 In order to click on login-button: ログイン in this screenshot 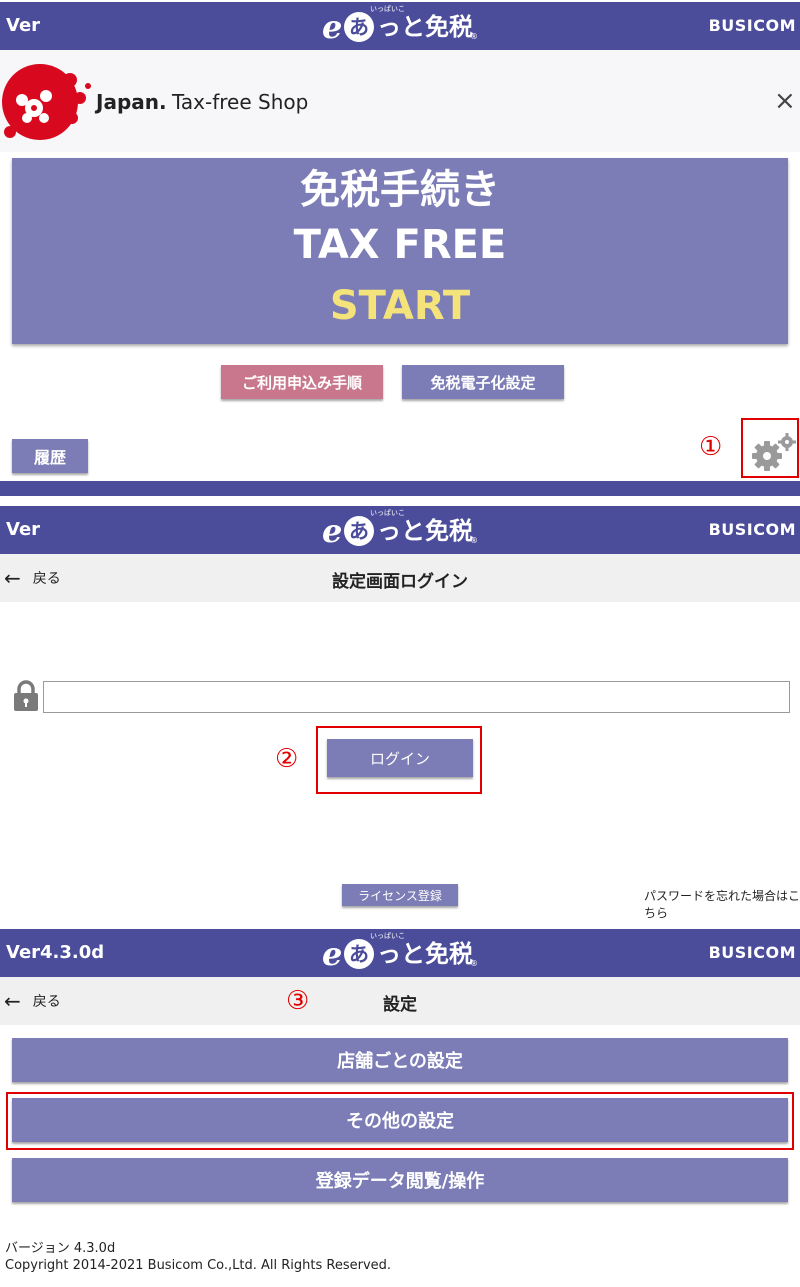, I will do `click(400, 758)`.